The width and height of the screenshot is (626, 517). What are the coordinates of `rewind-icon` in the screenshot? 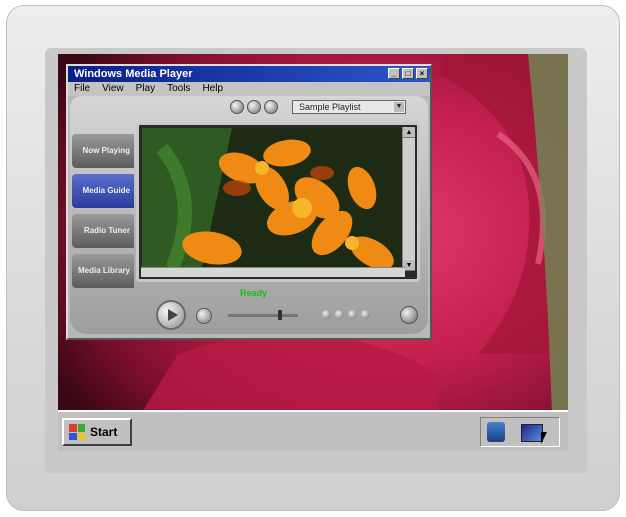 It's located at (339, 314).